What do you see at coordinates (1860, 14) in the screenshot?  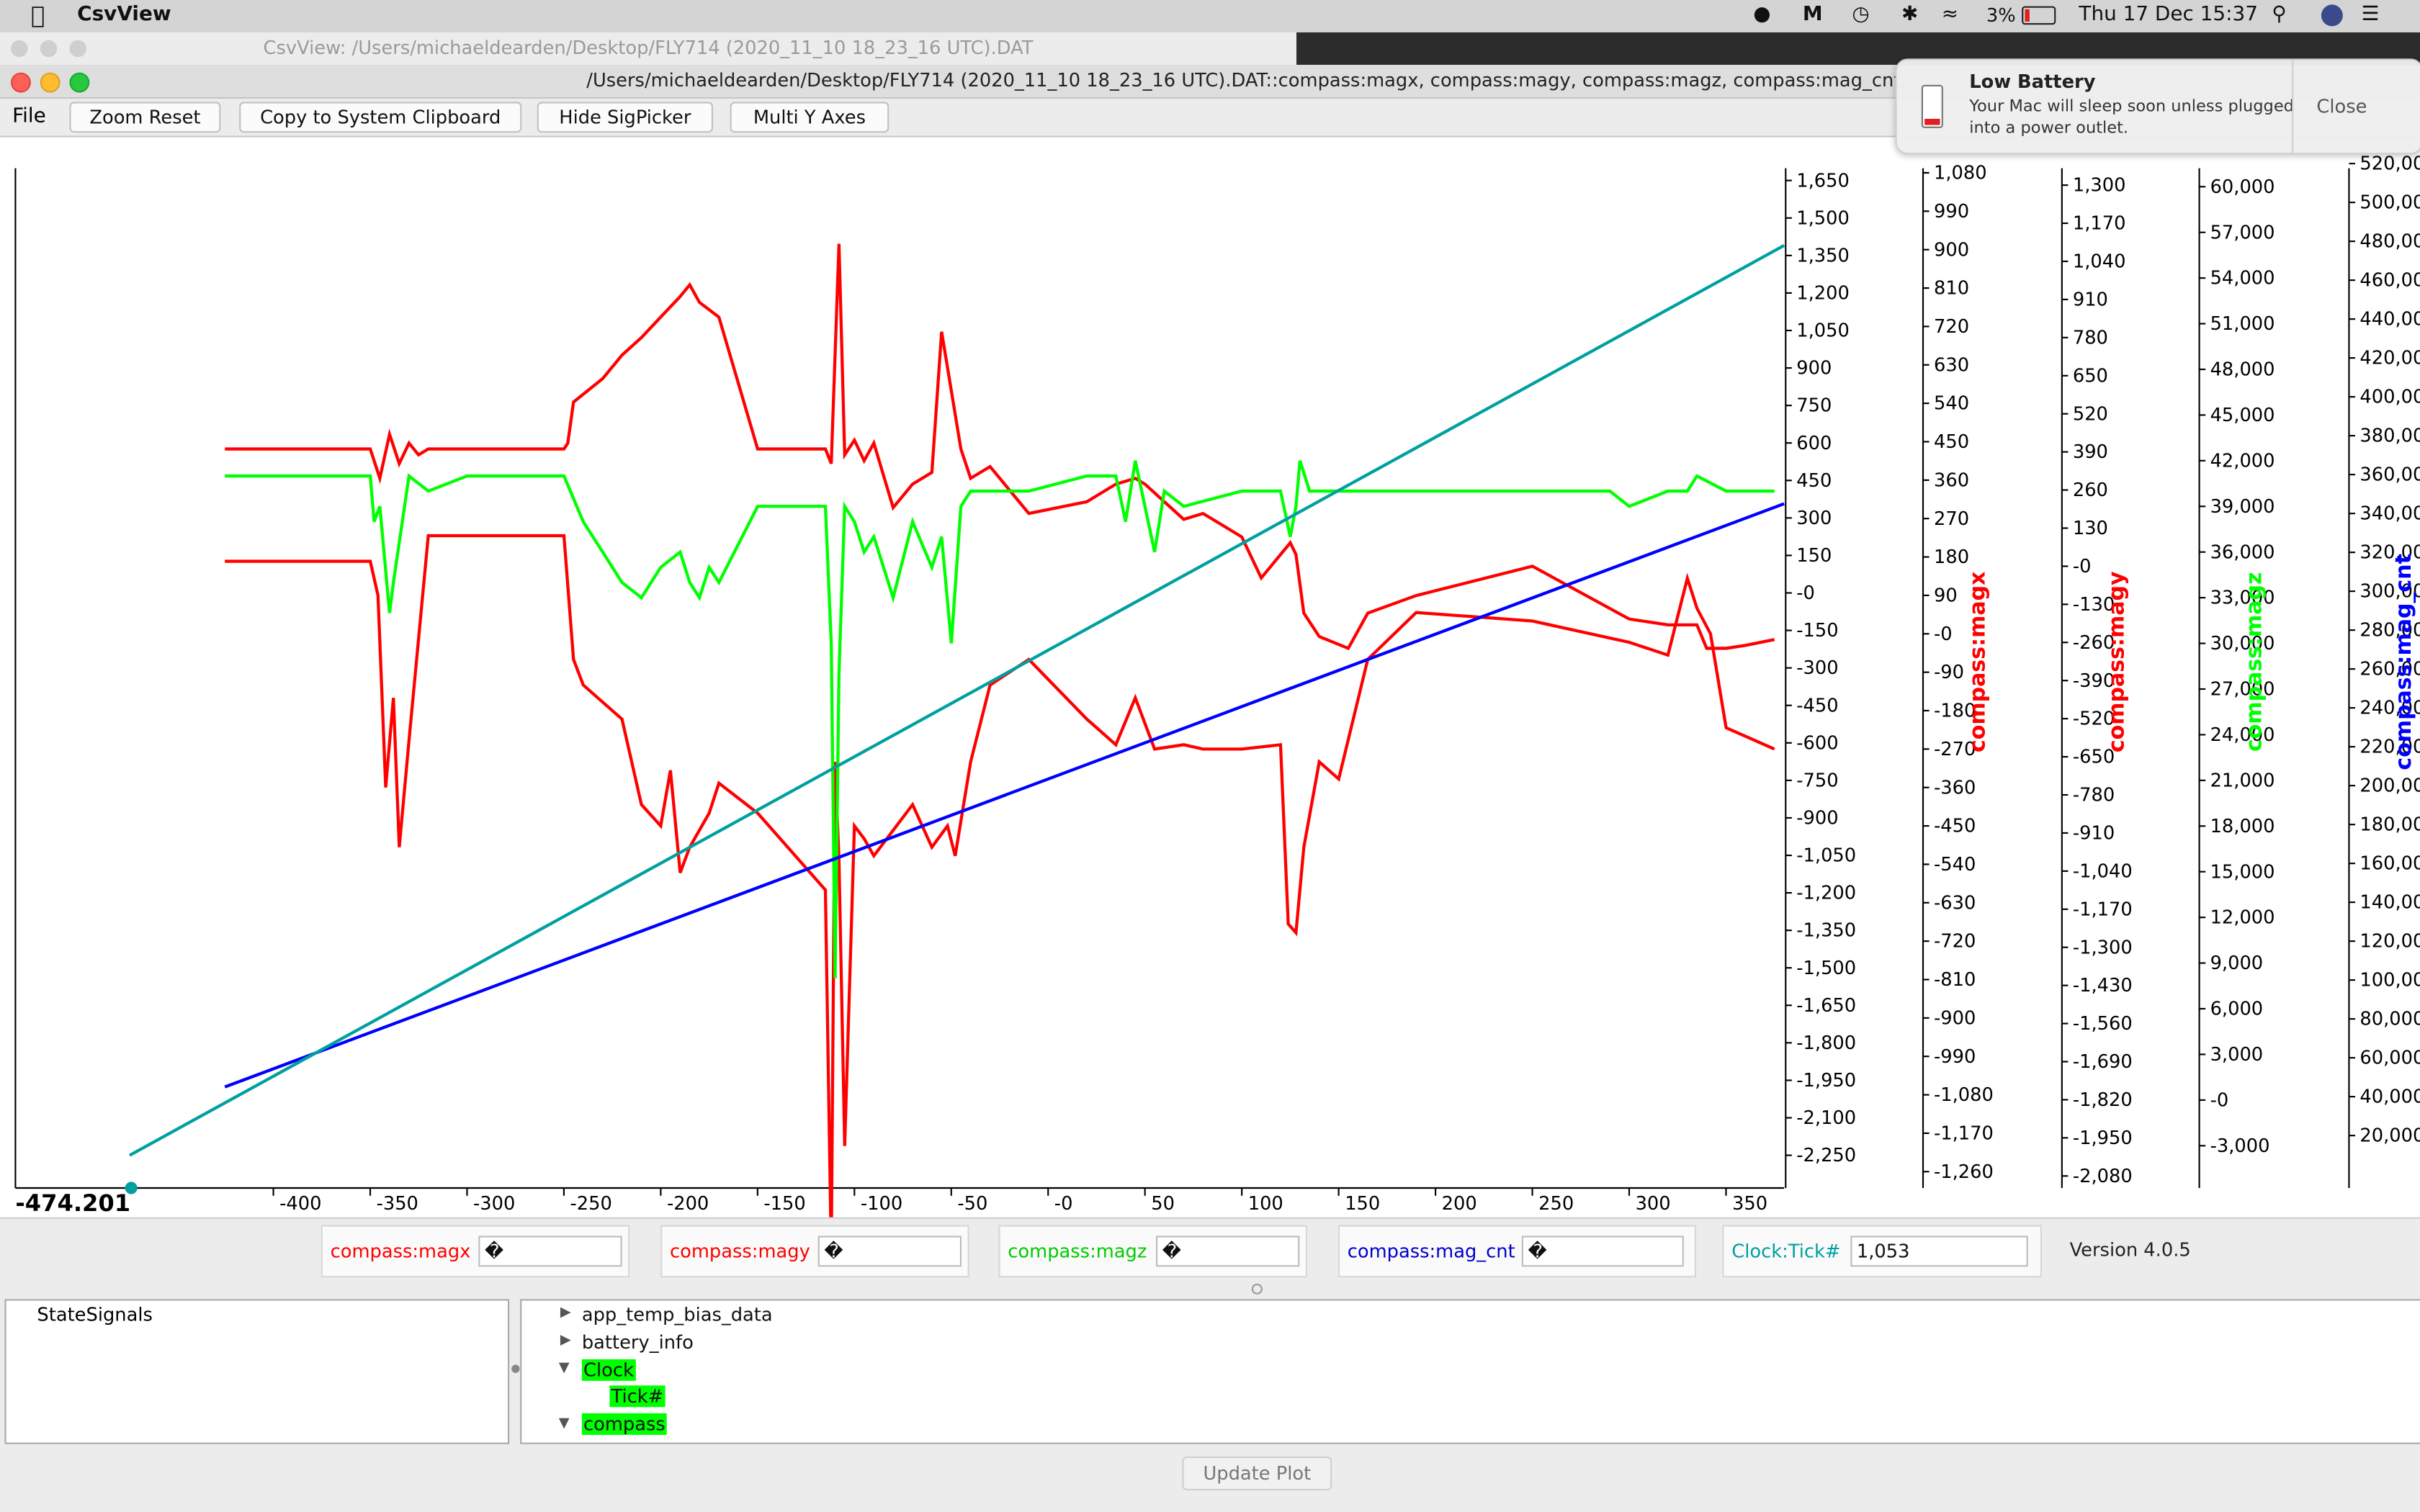 I see `time-machine-icon: ◷` at bounding box center [1860, 14].